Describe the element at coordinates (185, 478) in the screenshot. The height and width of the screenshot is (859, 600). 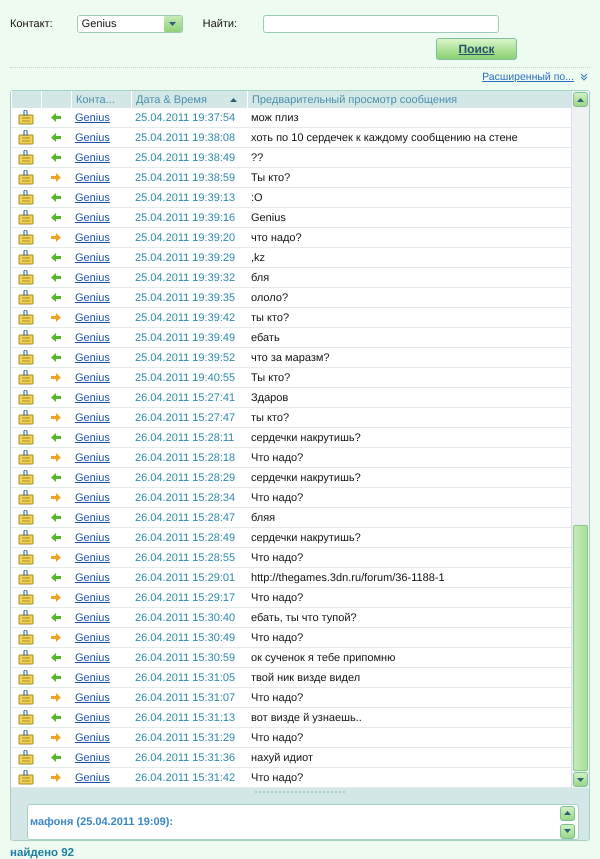
I see `date-time-cell-text: 26.04.2011 15:28:29` at that location.